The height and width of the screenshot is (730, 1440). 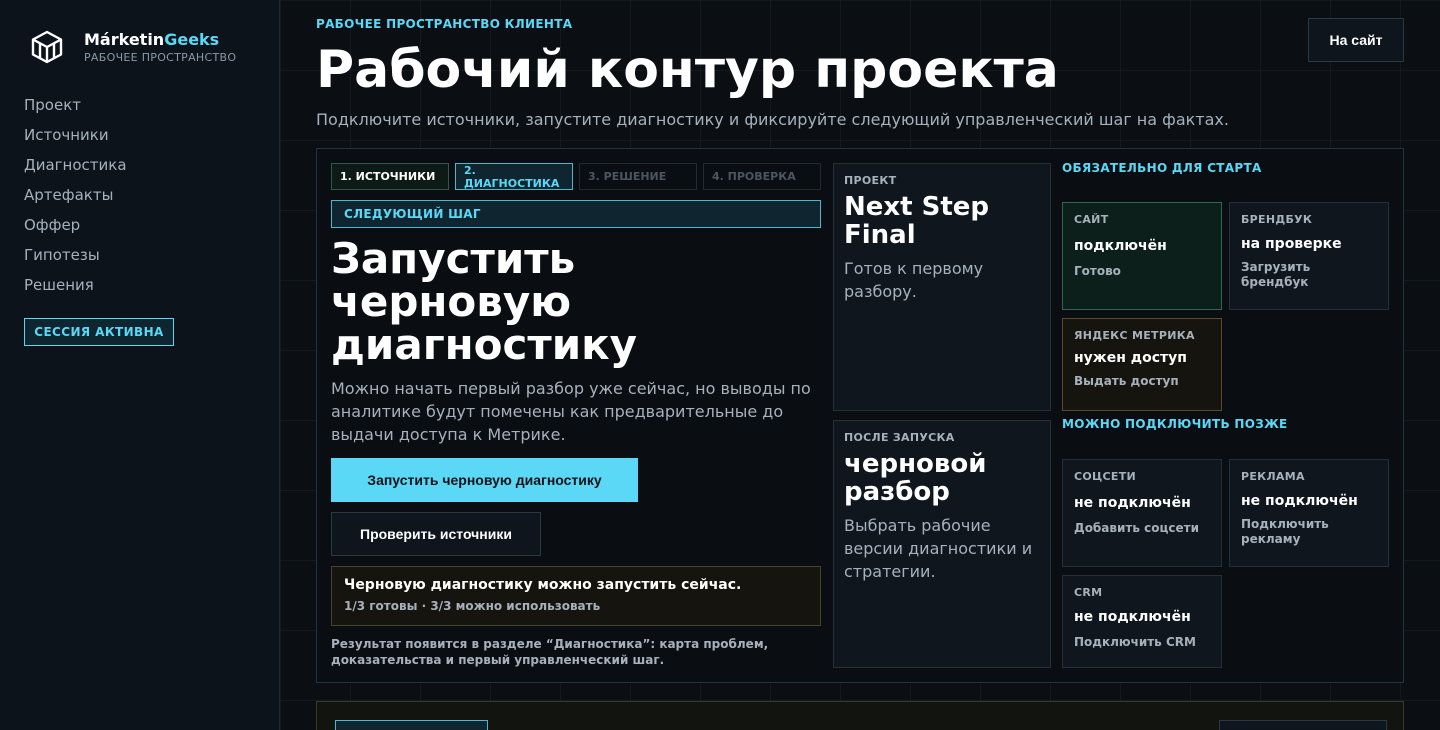 I want to click on source-action-connect-crm: Подключить CRM, so click(x=1142, y=642).